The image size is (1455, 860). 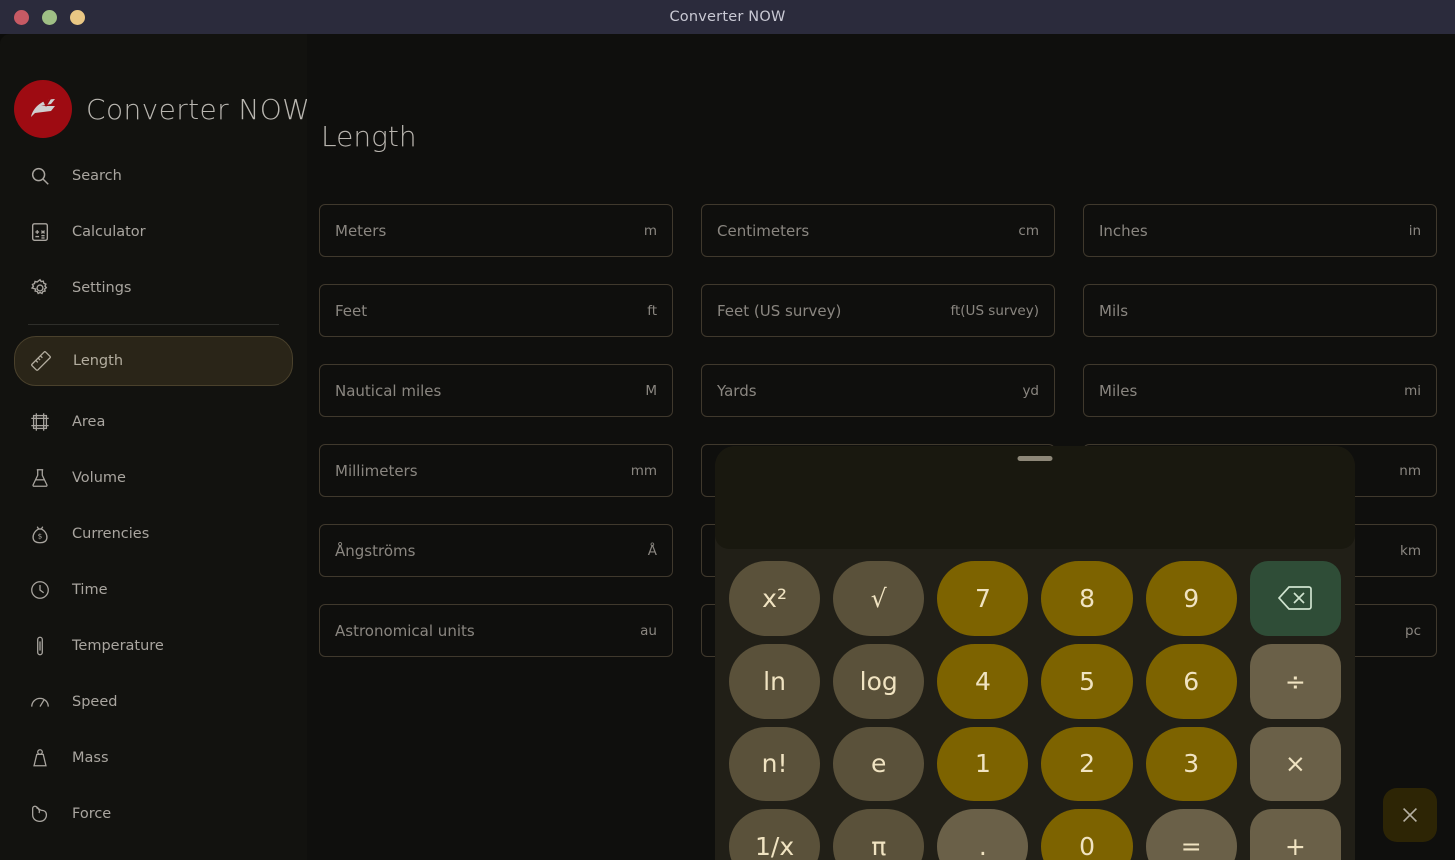 What do you see at coordinates (1260, 390) in the screenshot?
I see `unit-field-miles: Miles mi` at bounding box center [1260, 390].